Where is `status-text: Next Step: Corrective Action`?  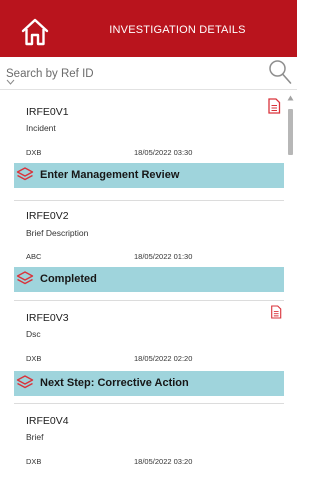
status-text: Next Step: Corrective Action is located at coordinates (114, 383).